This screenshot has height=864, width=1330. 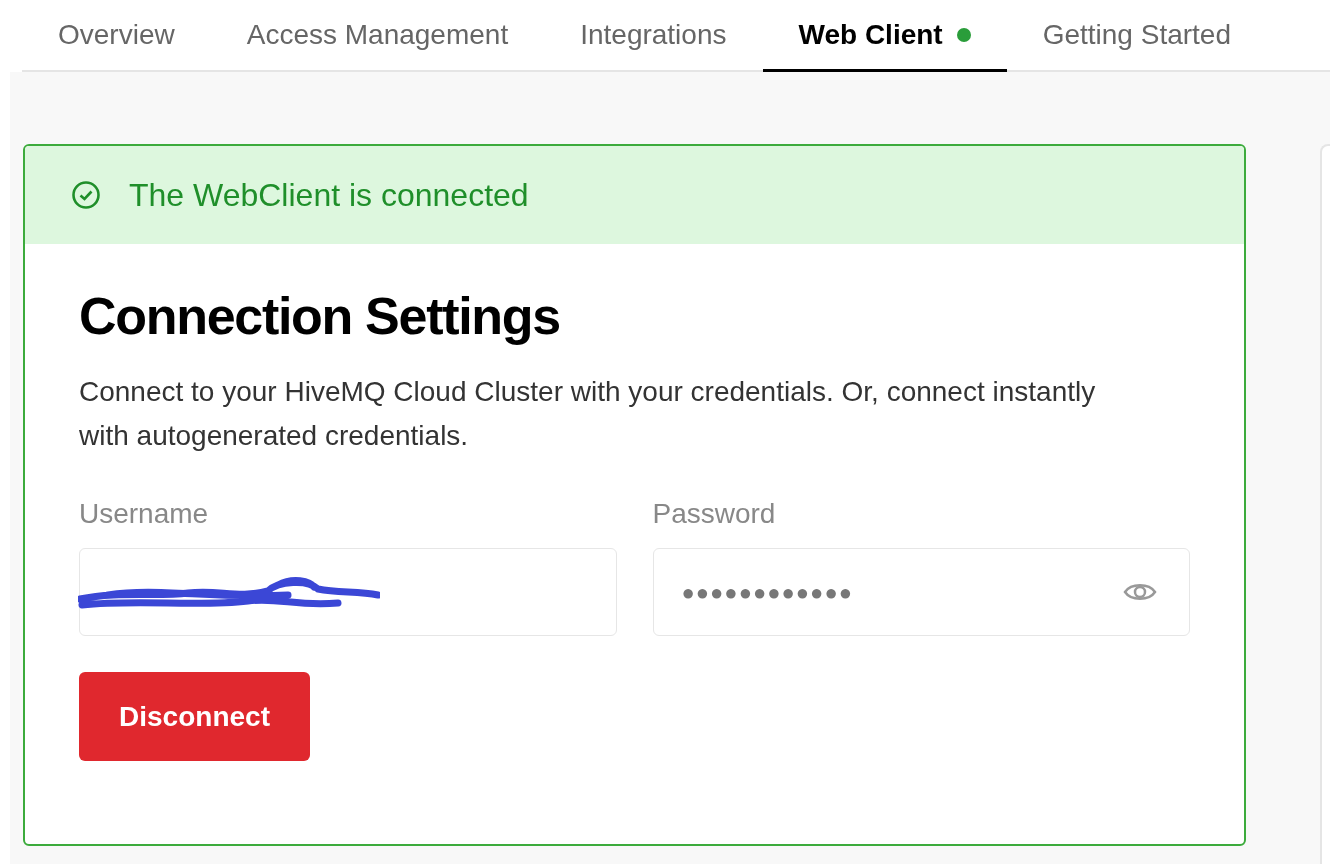 I want to click on check-circle-icon, so click(x=86, y=195).